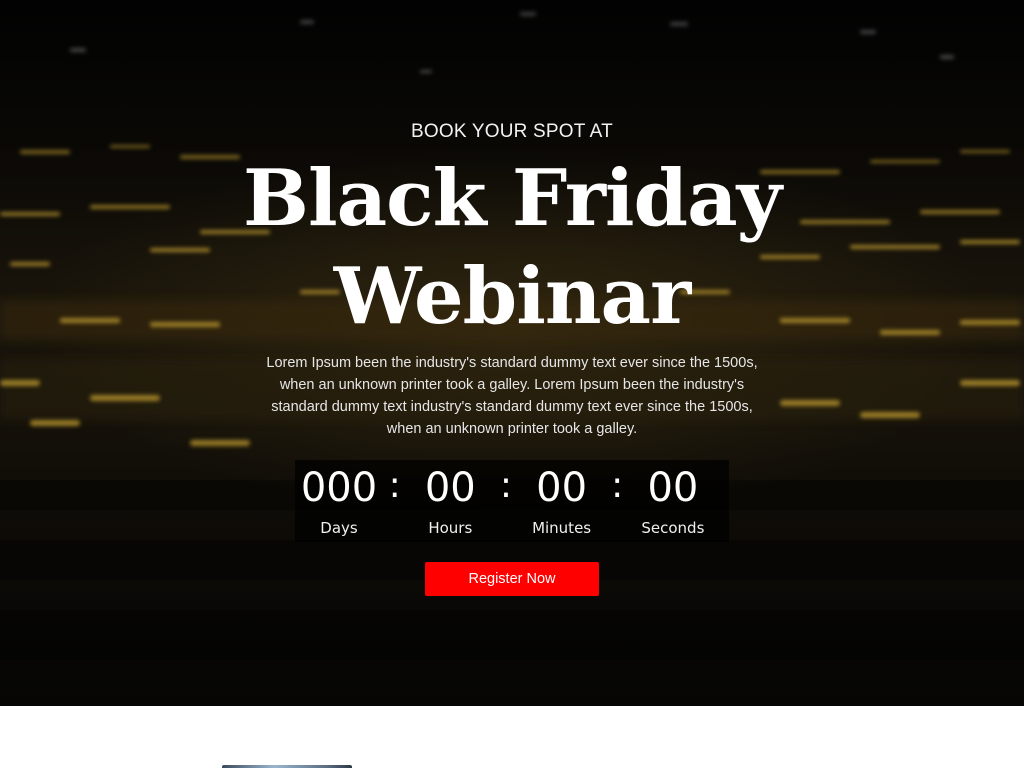  What do you see at coordinates (673, 528) in the screenshot?
I see `countdown-seconds-label: Seconds` at bounding box center [673, 528].